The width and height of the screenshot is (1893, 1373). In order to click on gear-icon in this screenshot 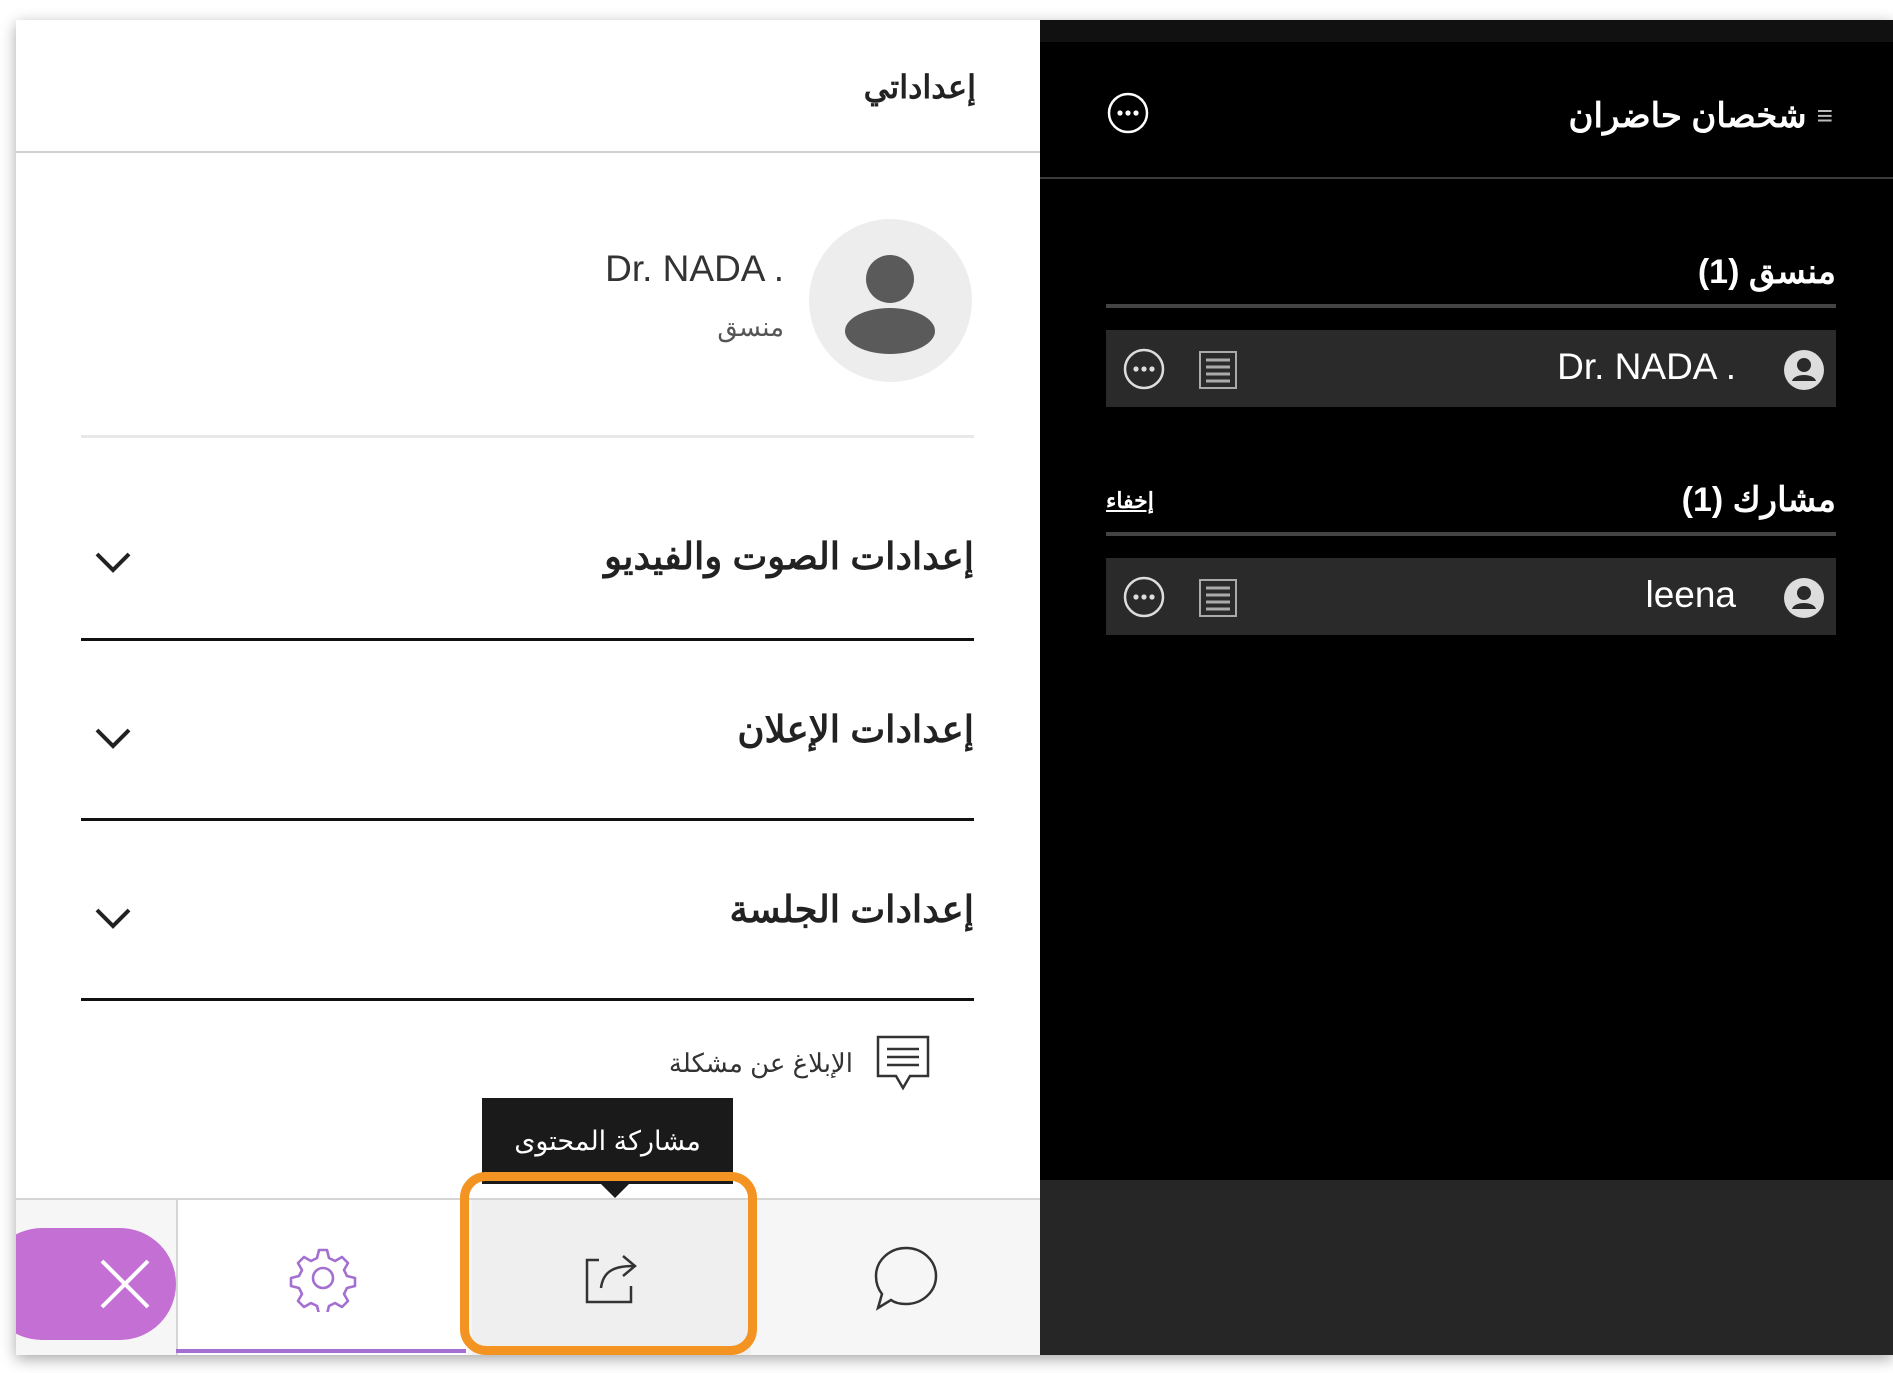, I will do `click(323, 1280)`.